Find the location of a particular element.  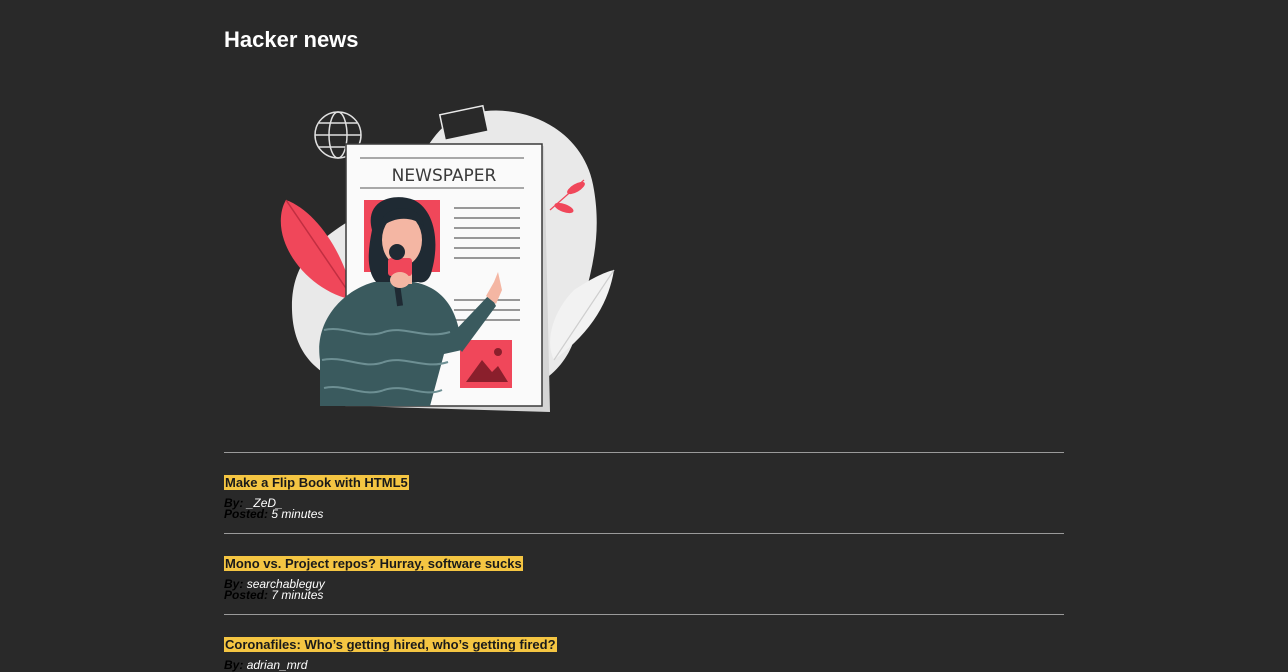

story-meta: By: searchableguy Posted: 7 minutes is located at coordinates (644, 590).